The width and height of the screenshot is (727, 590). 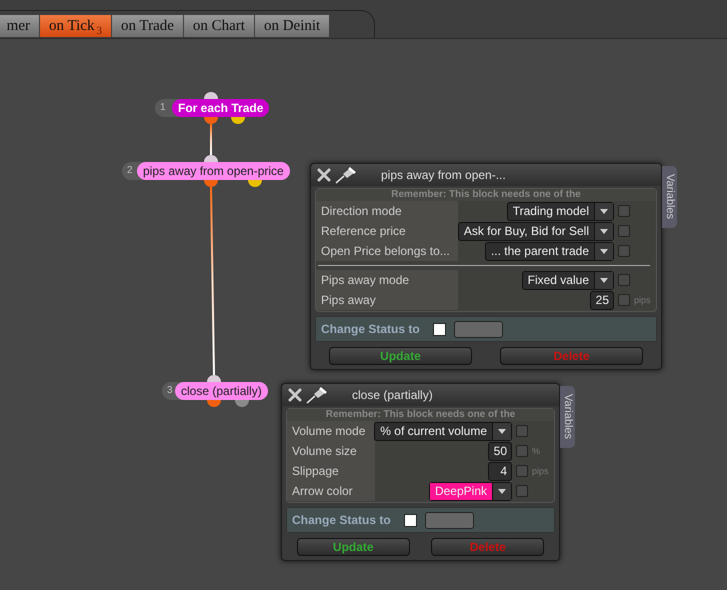 What do you see at coordinates (558, 280) in the screenshot?
I see `dropdown-value: Fixed value` at bounding box center [558, 280].